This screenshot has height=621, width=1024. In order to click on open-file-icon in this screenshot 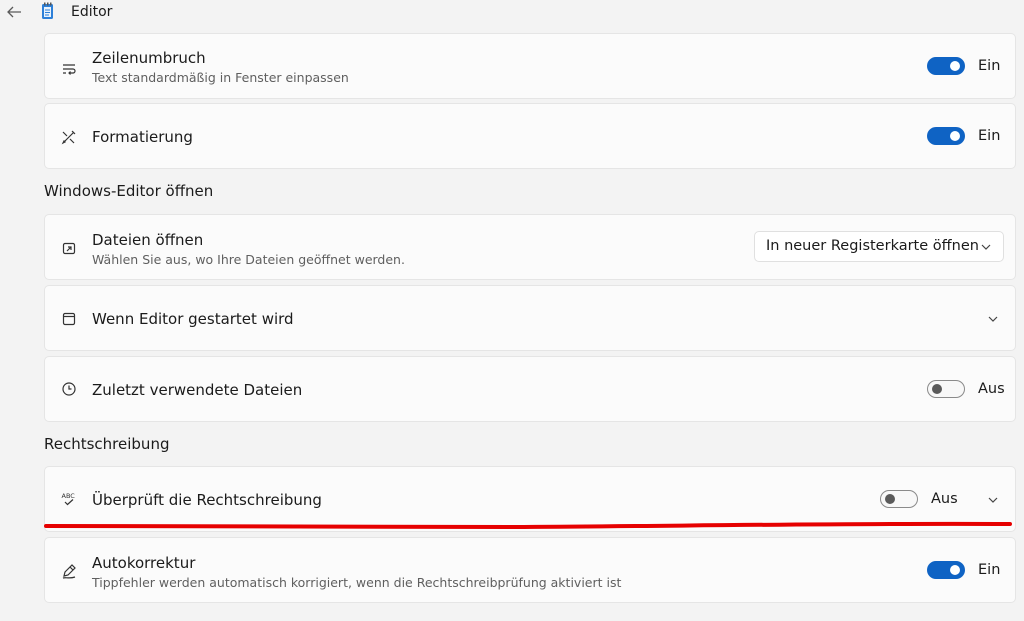, I will do `click(69, 248)`.